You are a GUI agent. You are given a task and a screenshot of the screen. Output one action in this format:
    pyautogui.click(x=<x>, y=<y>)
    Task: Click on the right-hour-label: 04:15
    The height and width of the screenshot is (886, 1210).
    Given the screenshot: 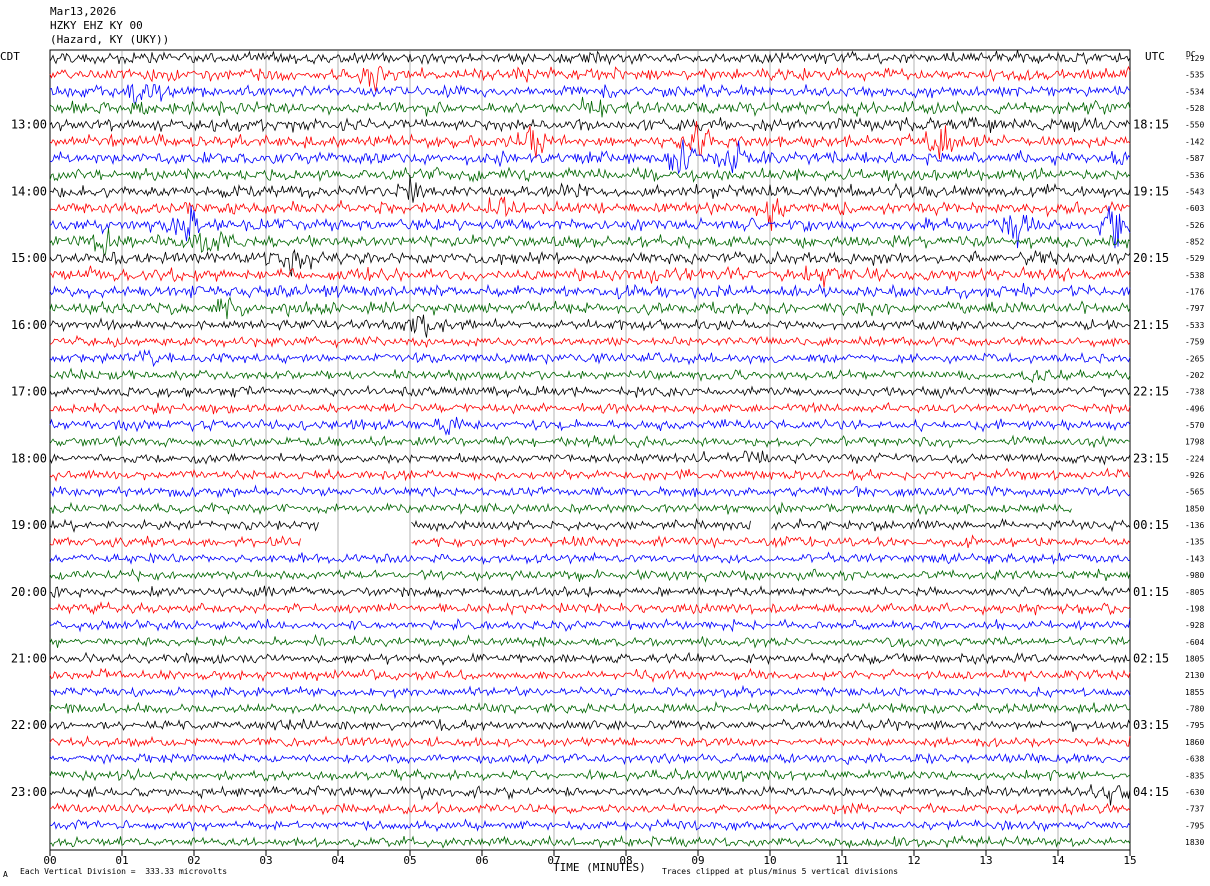 What is the action you would take?
    pyautogui.click(x=1151, y=792)
    